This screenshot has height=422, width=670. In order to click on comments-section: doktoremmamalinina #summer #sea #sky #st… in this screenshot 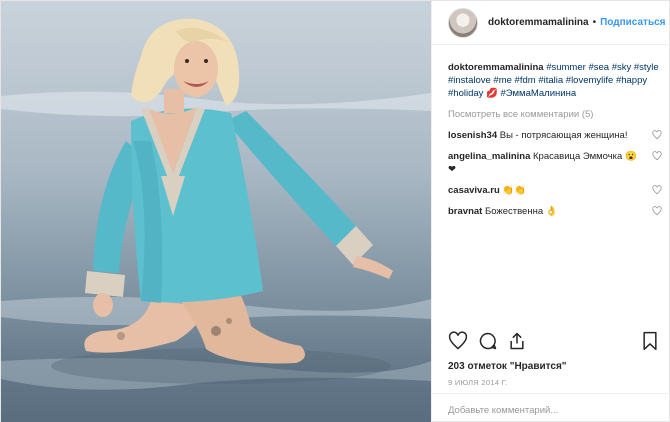, I will do `click(555, 139)`.